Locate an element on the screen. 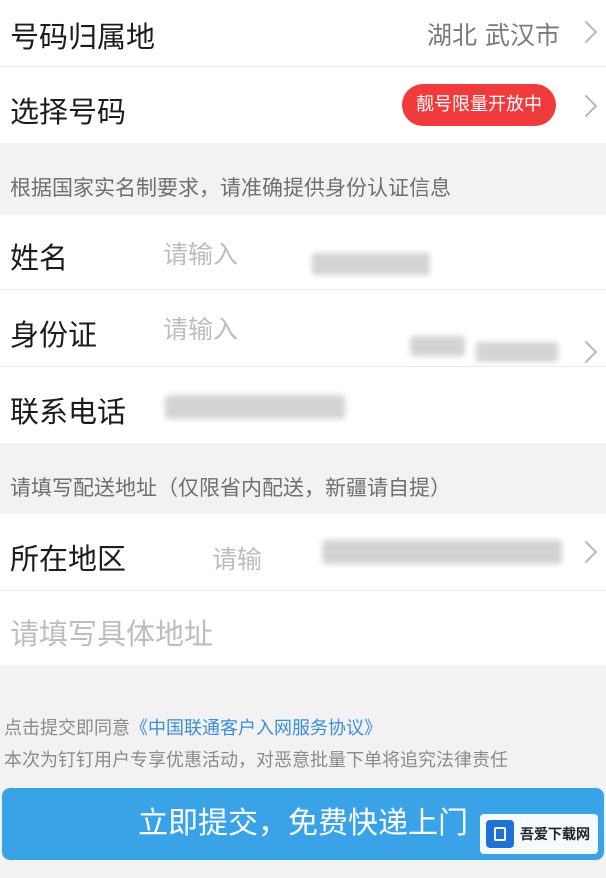 This screenshot has width=606, height=878. promo-badge: 靓号限量开放中 is located at coordinates (479, 105).